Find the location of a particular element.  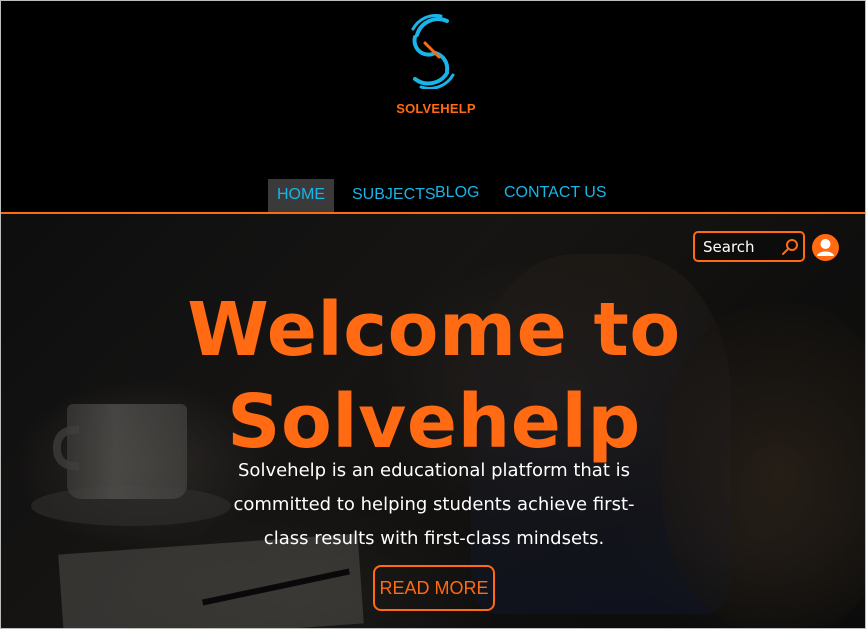

brand-name: SOLVEHELP is located at coordinates (436, 108).